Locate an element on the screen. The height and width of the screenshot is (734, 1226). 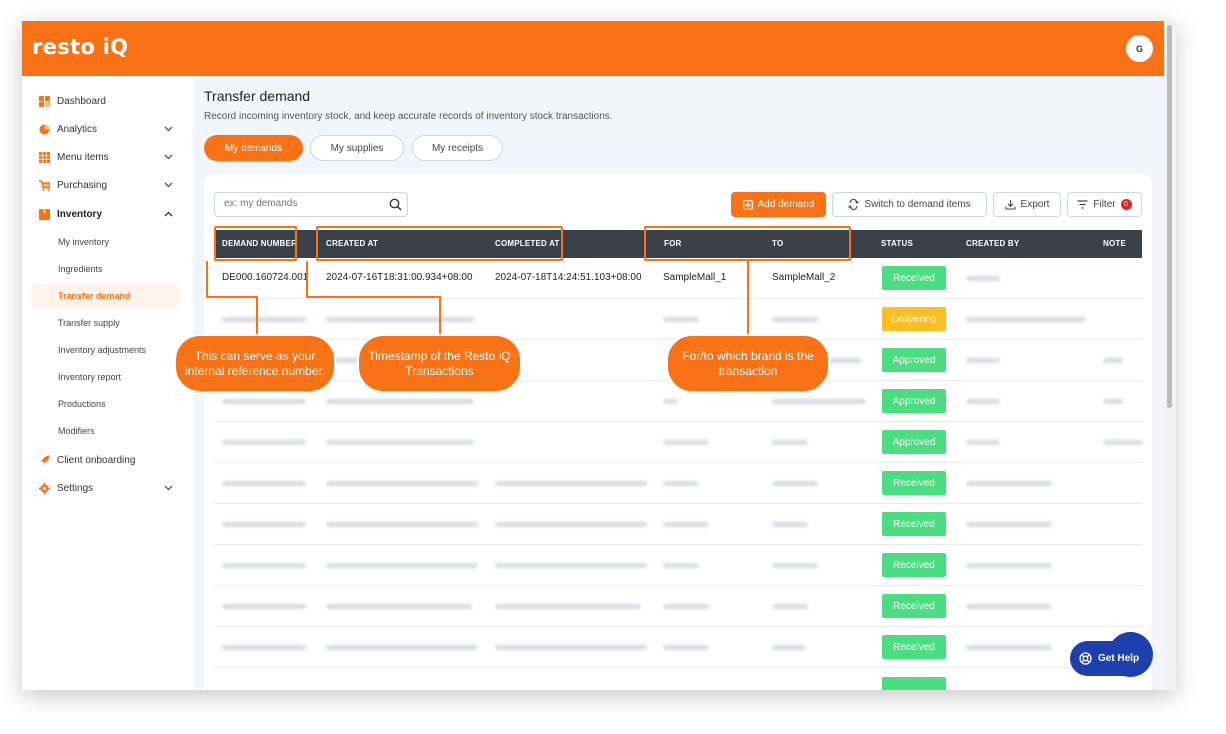
sidebar-item-client-onboarding: Client onboarding is located at coordinates (107, 460).